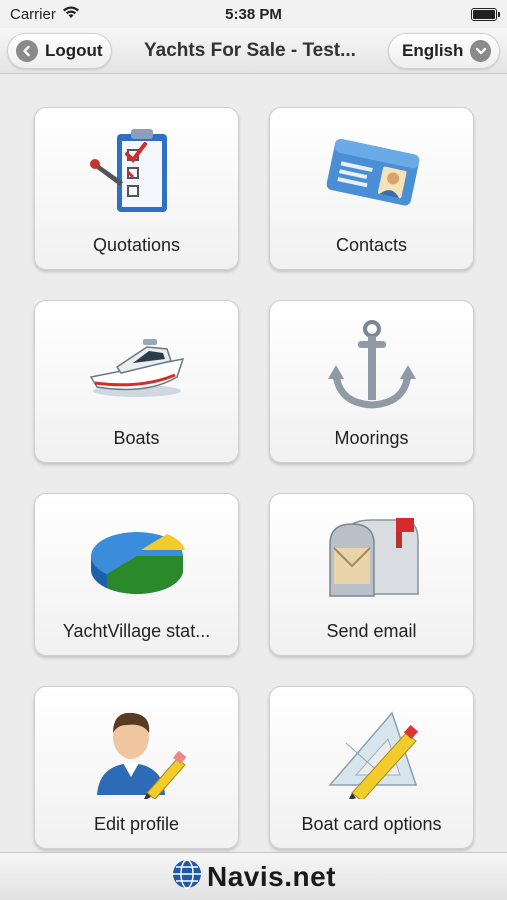  I want to click on pie-chart-icon, so click(137, 558).